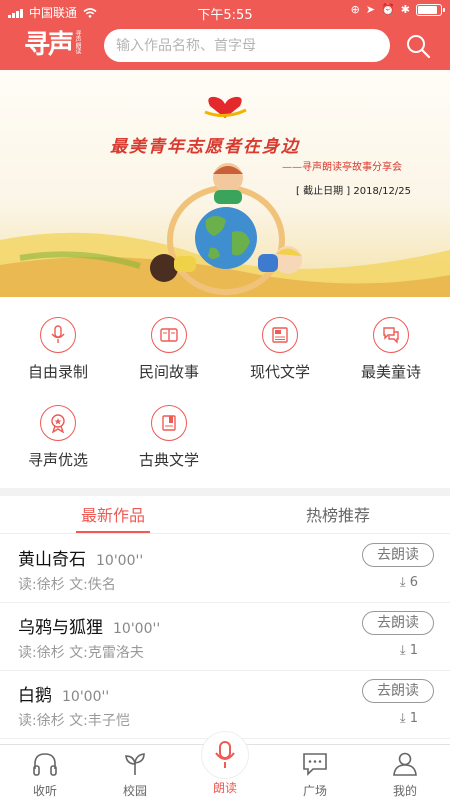 Image resolution: width=450 pixels, height=800 pixels. I want to click on nav-item-read: 朗读, so click(225, 787).